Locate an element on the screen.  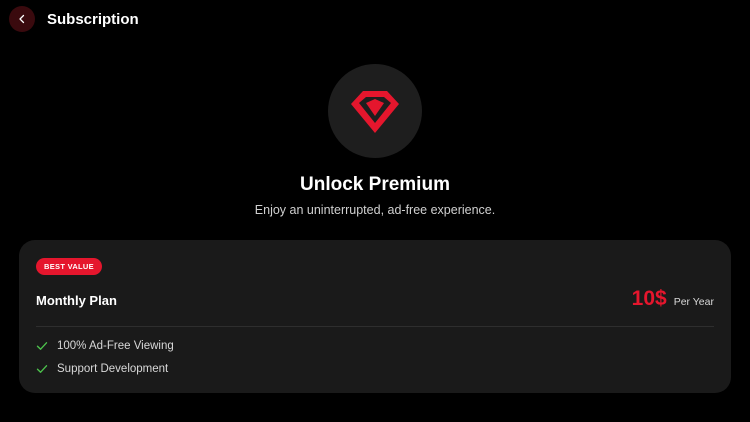
divider is located at coordinates (375, 326).